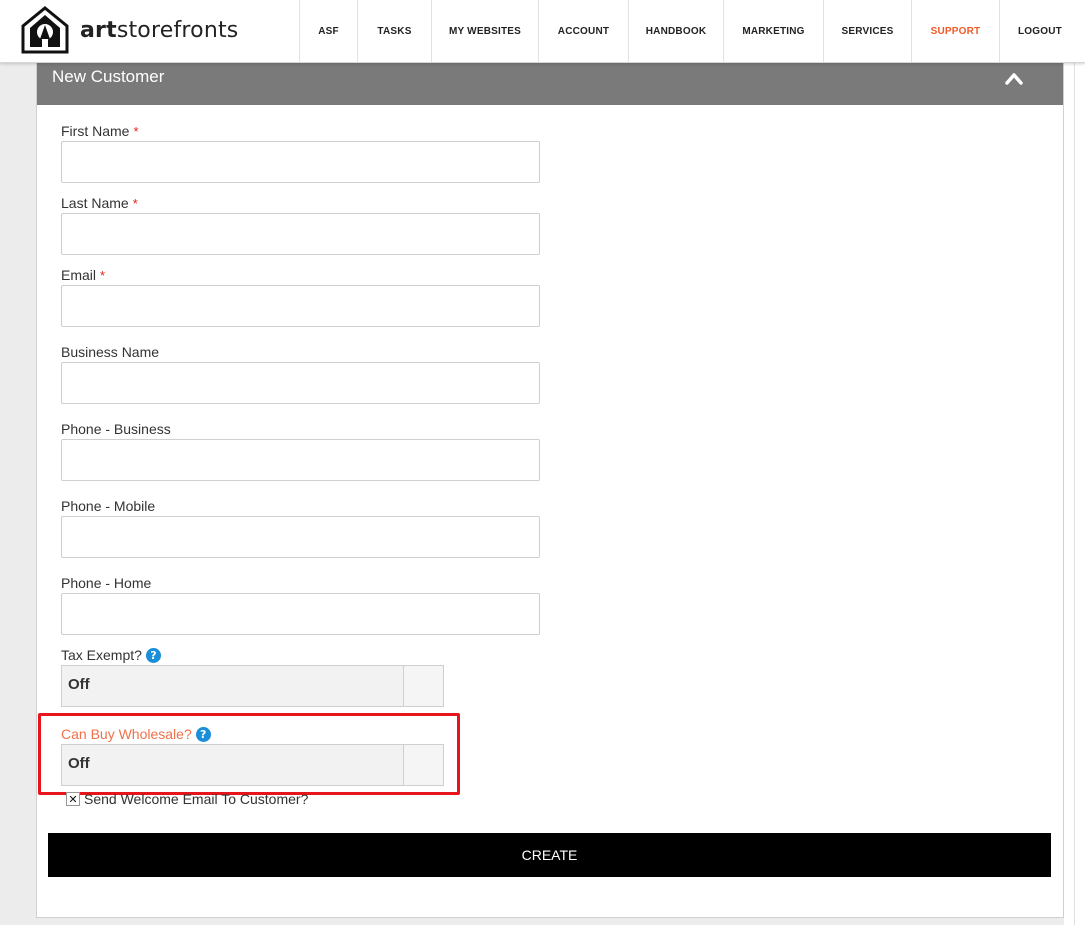  Describe the element at coordinates (1039, 31) in the screenshot. I see `nav-item-logout: LOGOUT` at that location.